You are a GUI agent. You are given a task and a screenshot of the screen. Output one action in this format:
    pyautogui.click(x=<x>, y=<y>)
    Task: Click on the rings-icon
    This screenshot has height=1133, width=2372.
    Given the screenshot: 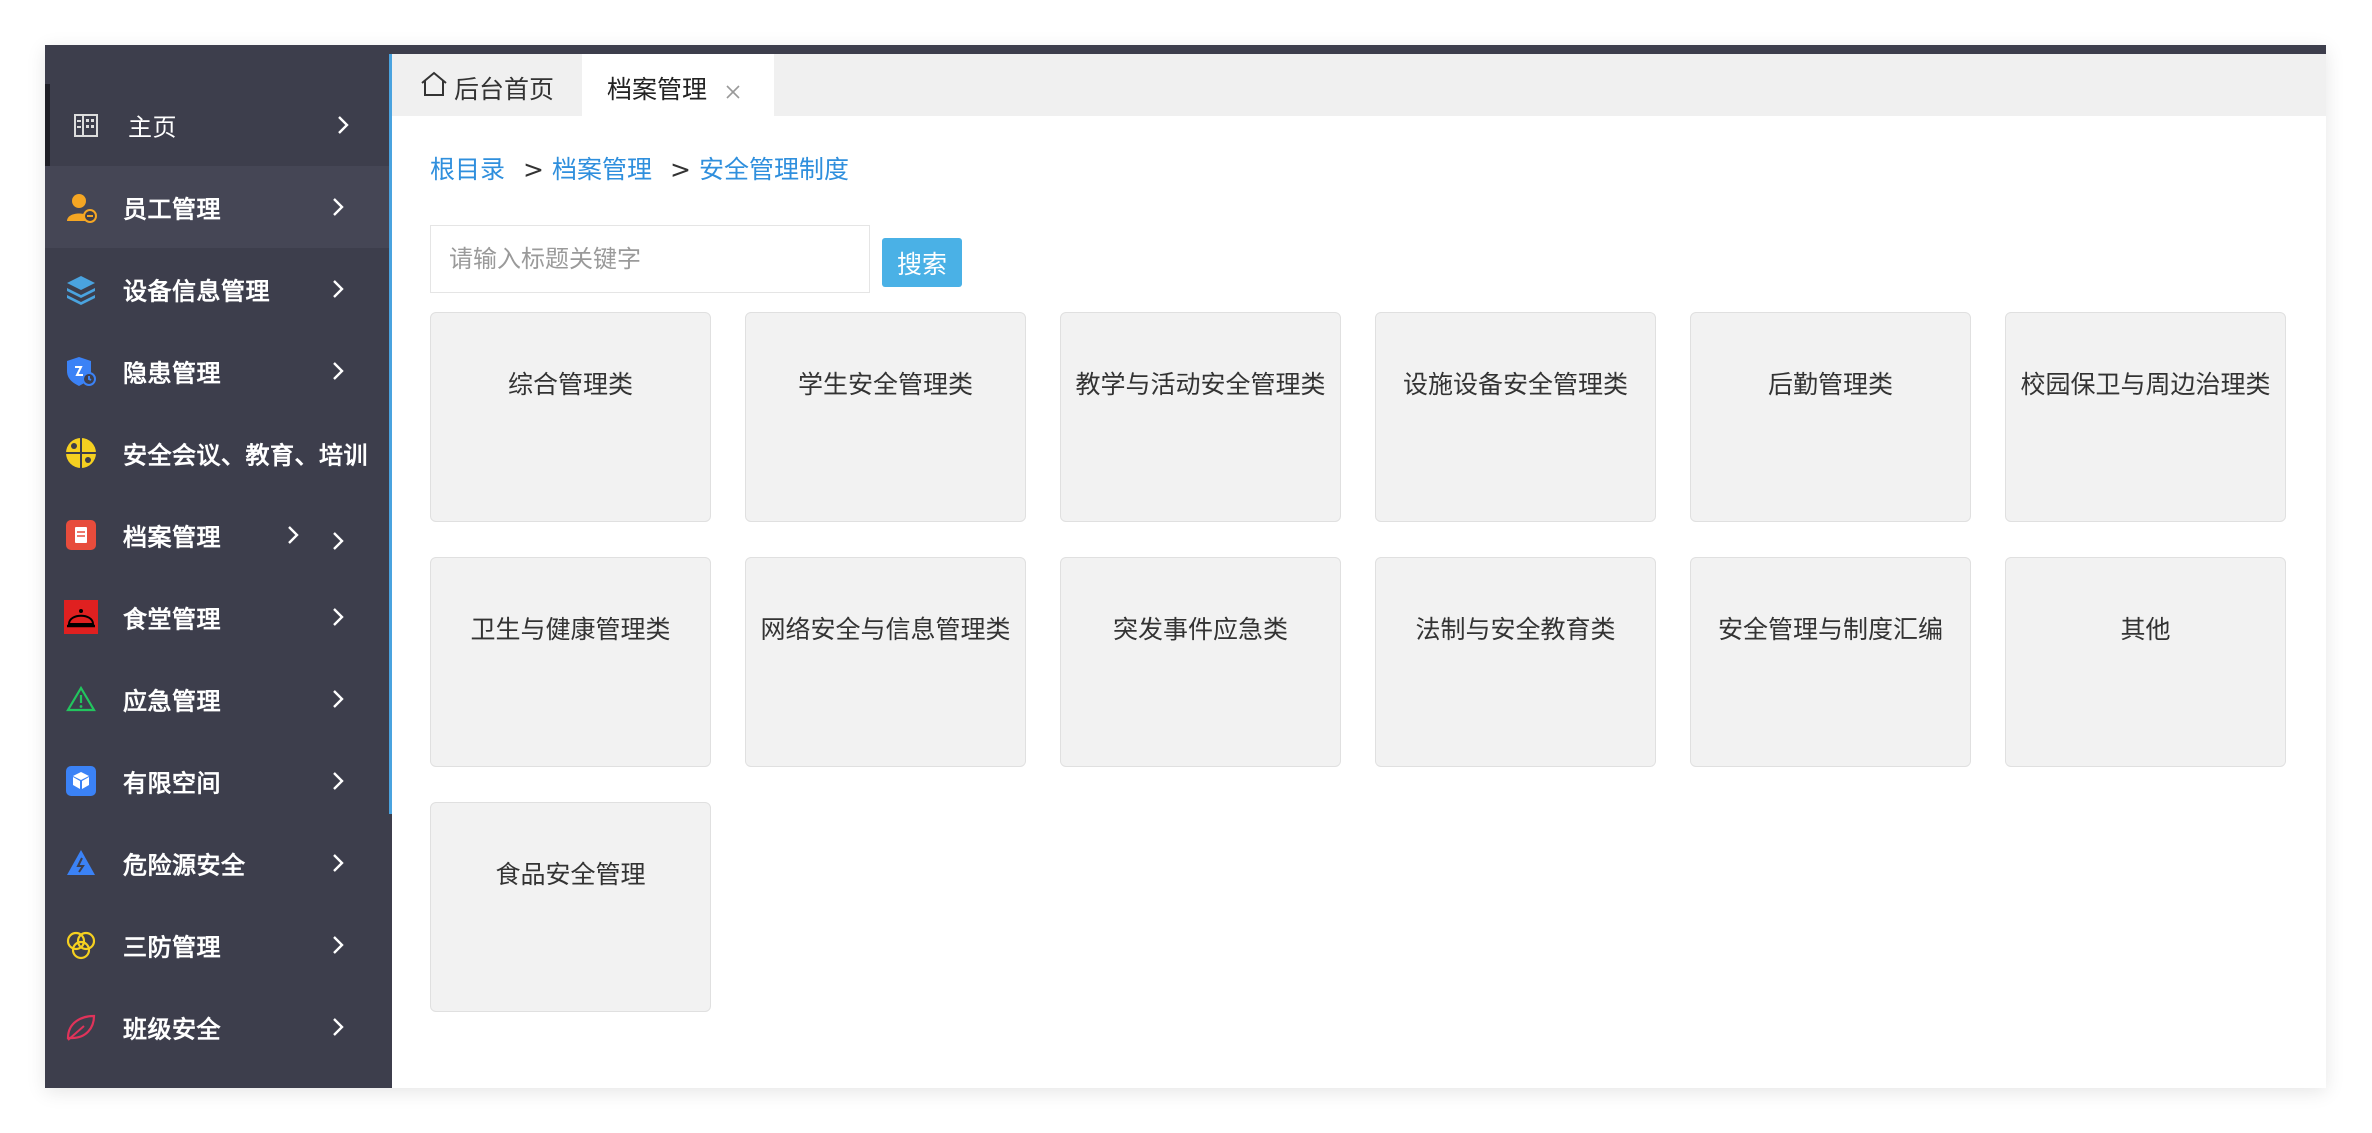 What is the action you would take?
    pyautogui.click(x=81, y=945)
    